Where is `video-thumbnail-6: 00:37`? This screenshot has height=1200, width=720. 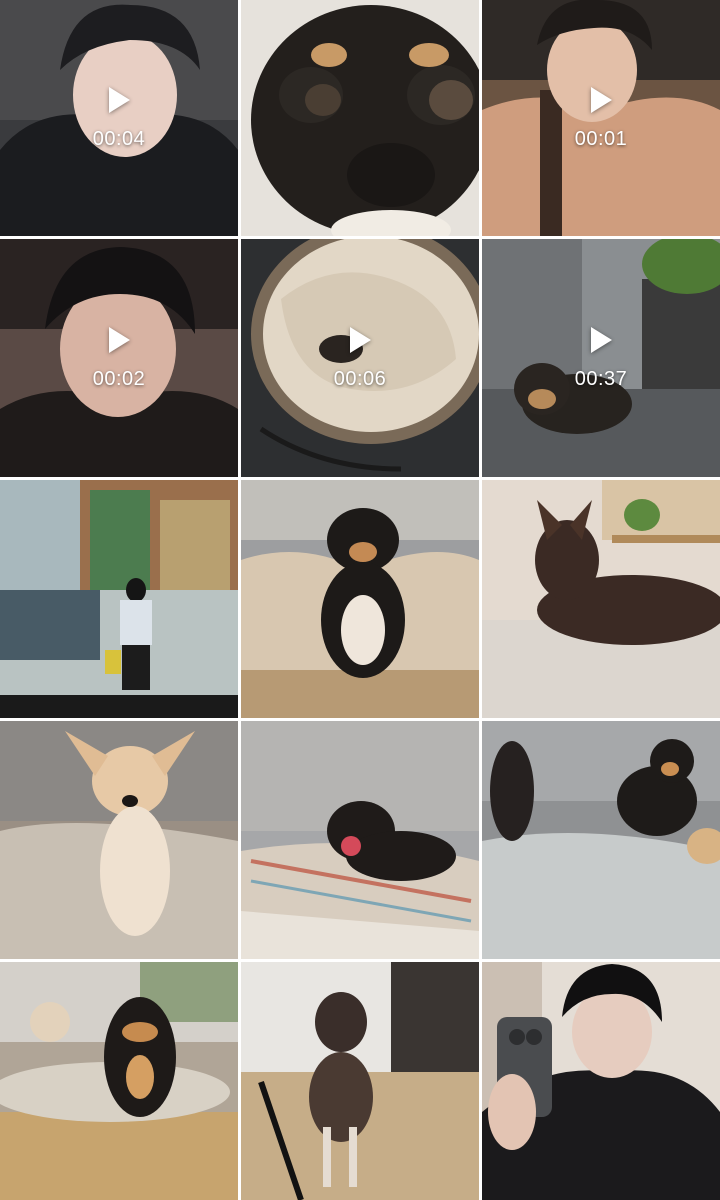
video-thumbnail-6: 00:37 is located at coordinates (601, 358).